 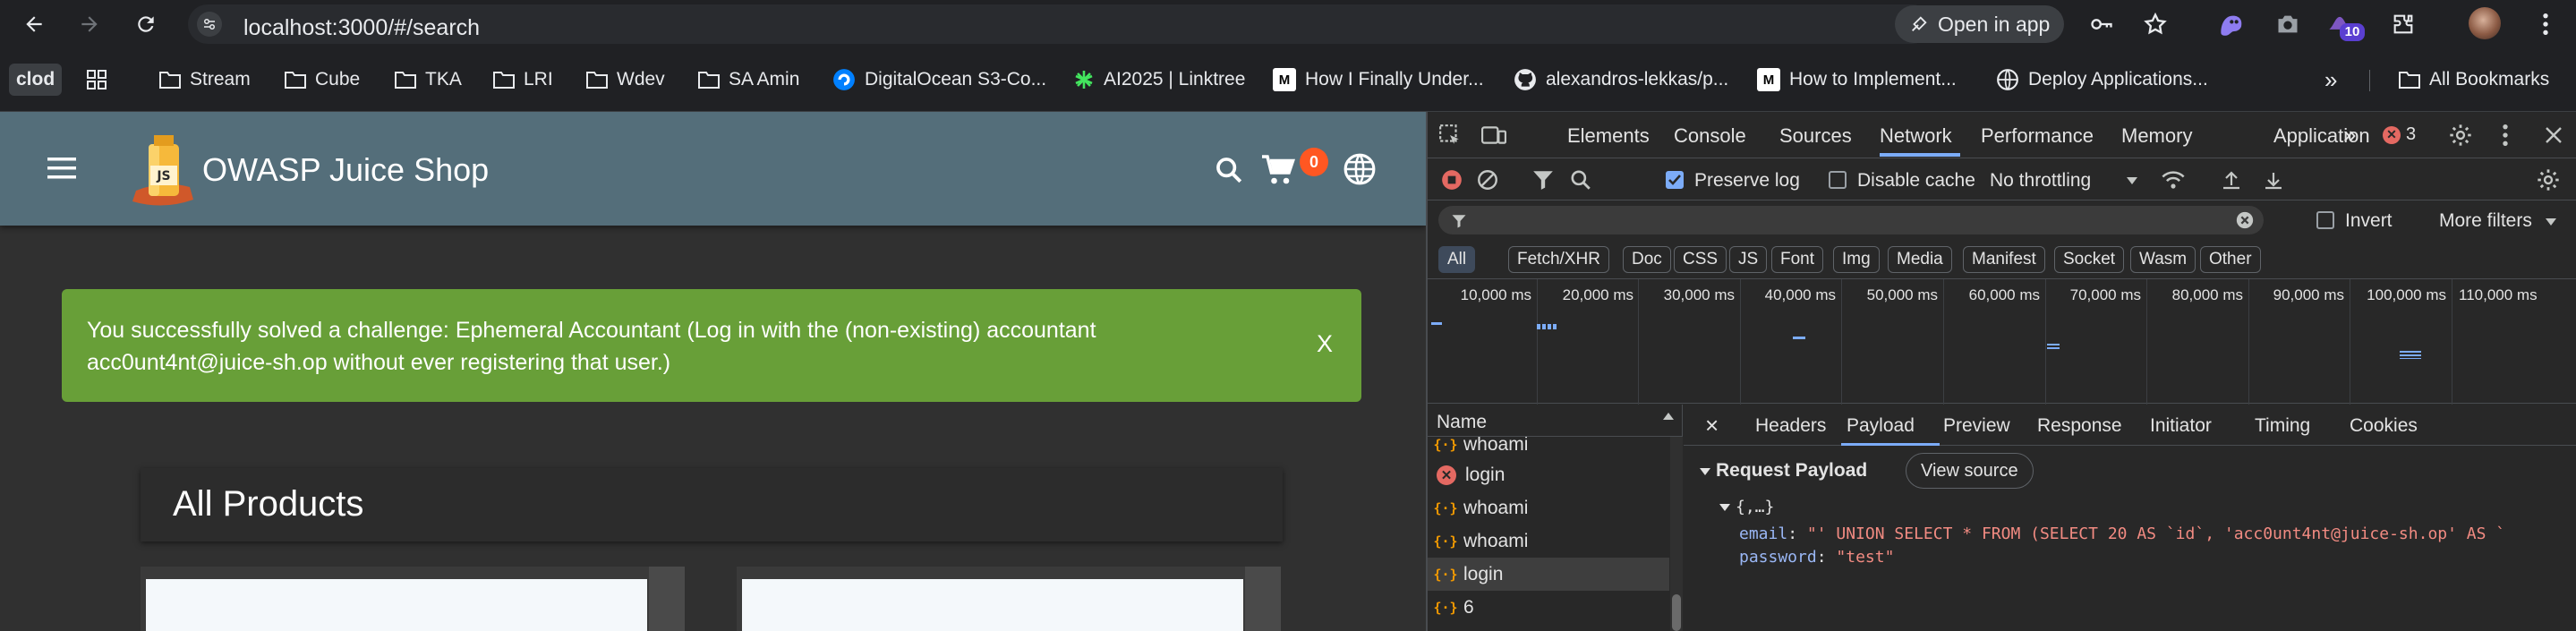 I want to click on password-key-icon, so click(x=2101, y=24).